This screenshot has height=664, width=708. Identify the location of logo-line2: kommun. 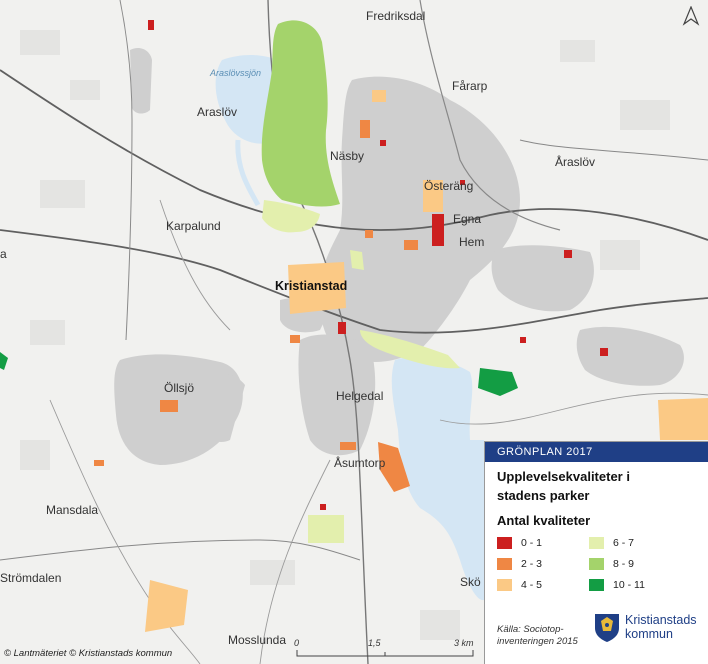
(649, 634).